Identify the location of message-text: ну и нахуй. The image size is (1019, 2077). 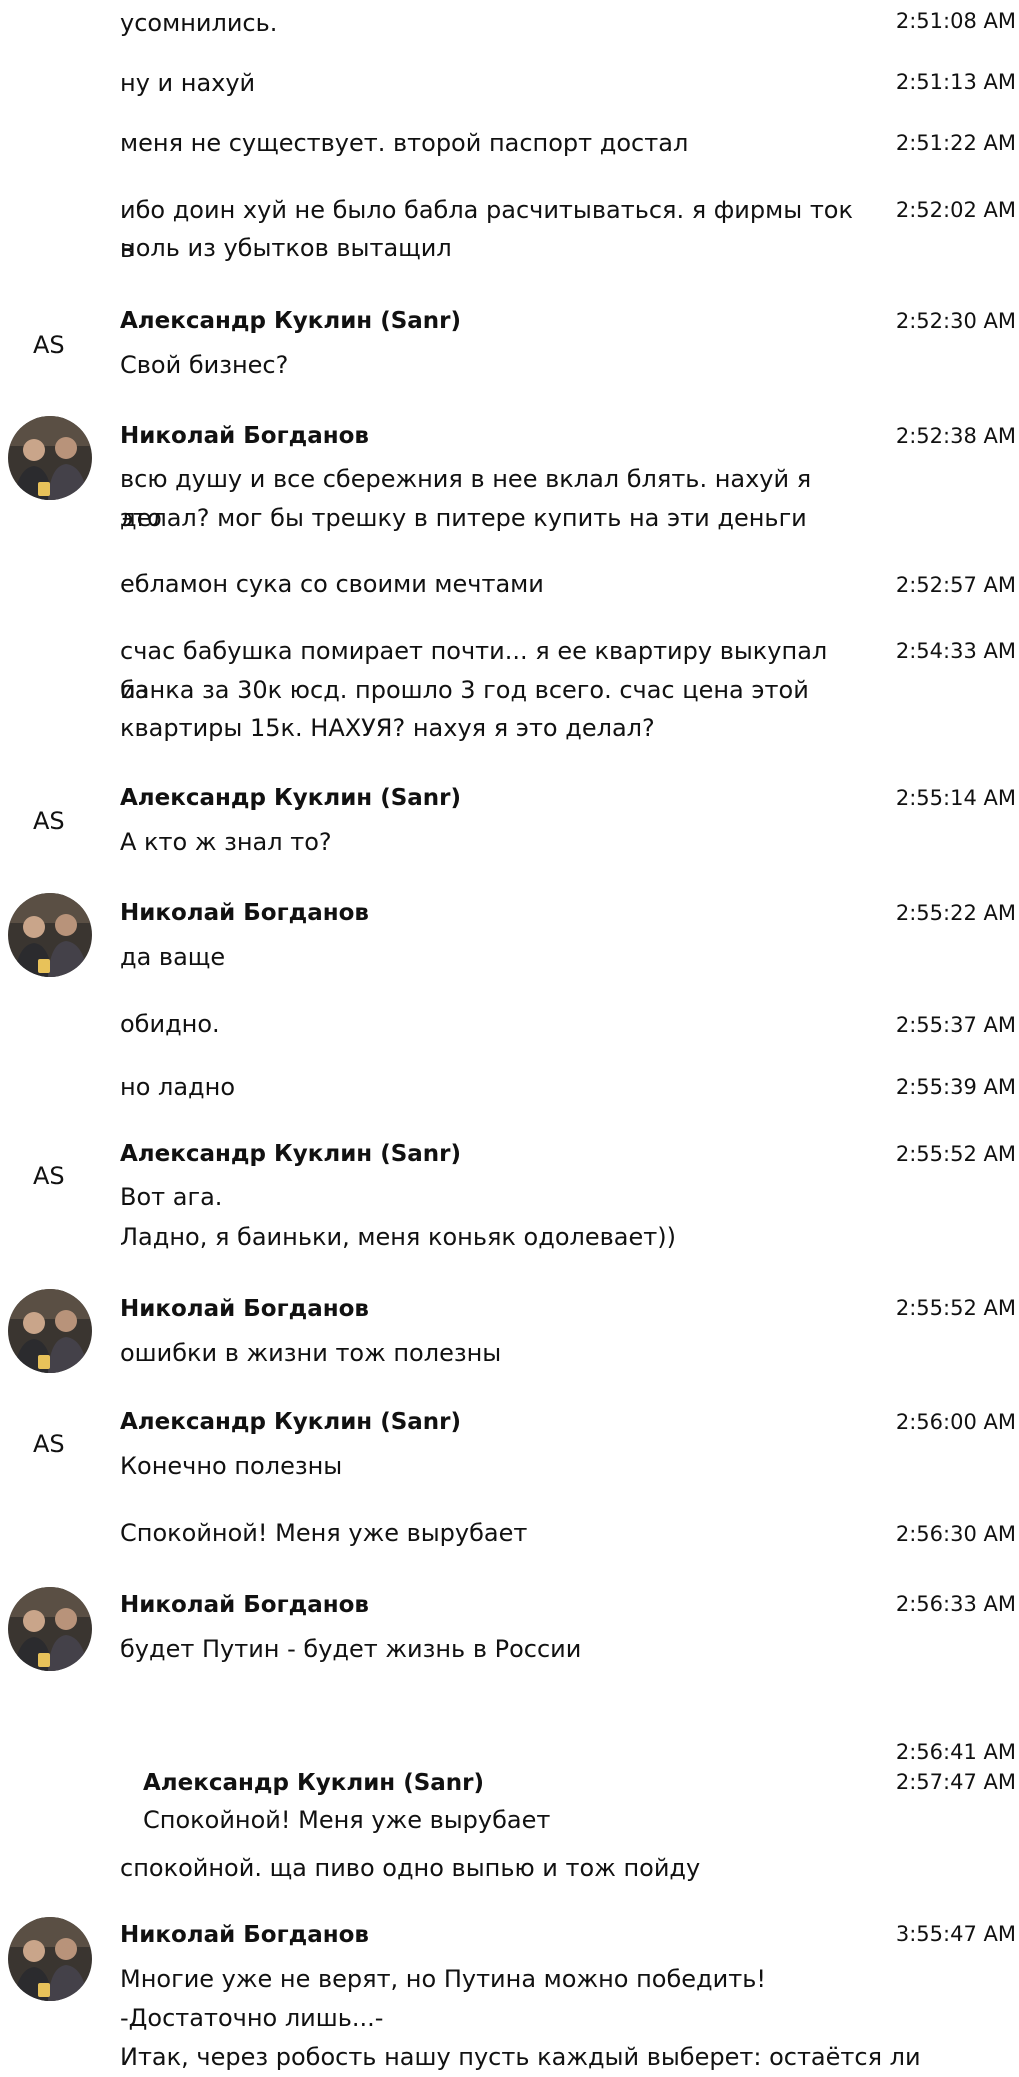
(188, 83).